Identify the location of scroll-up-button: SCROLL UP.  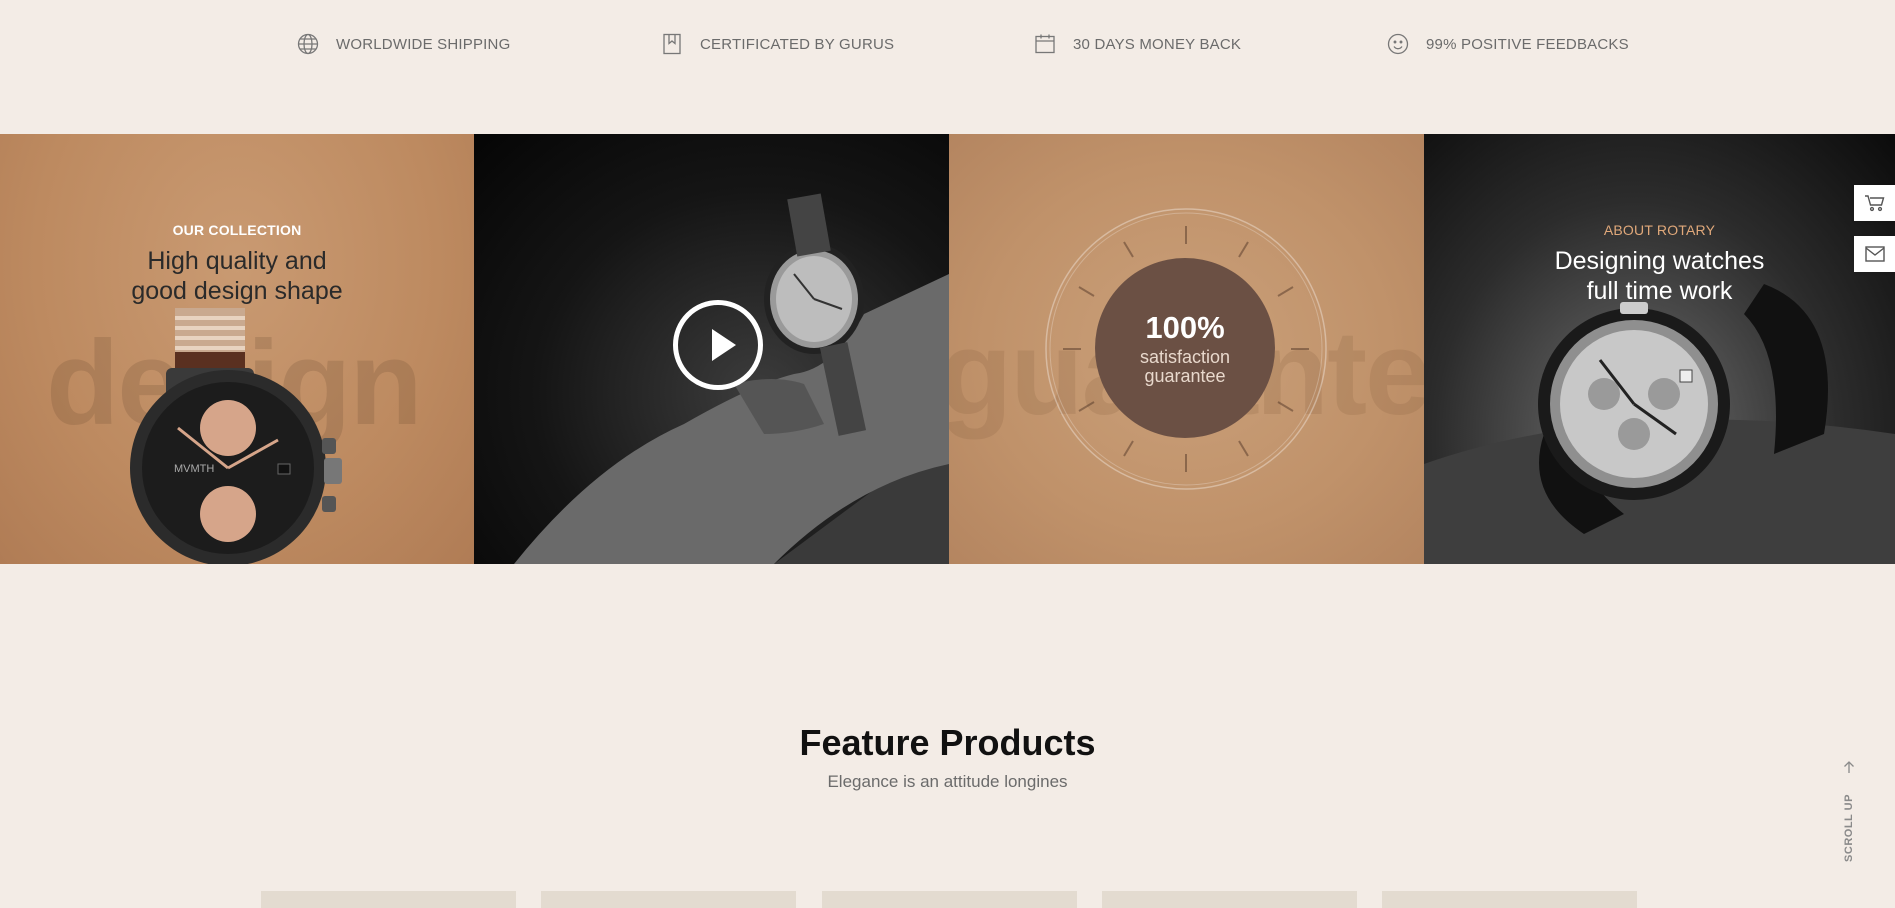
(1849, 811).